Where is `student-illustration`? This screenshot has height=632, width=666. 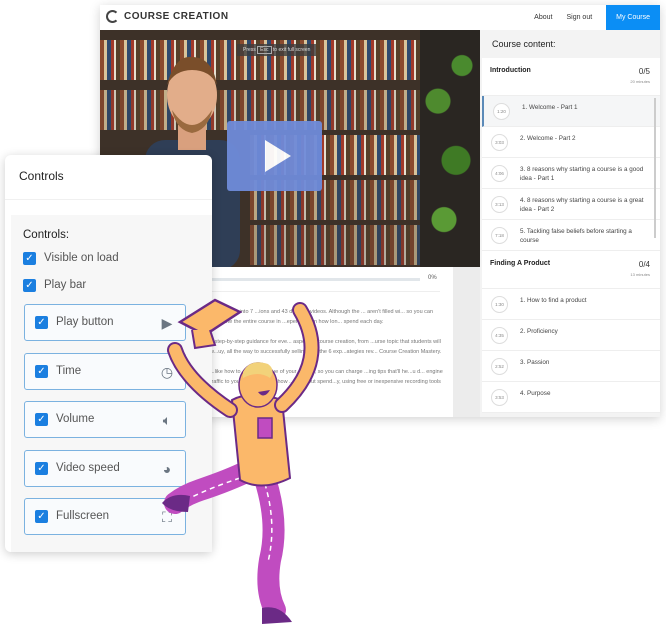 student-illustration is located at coordinates (241, 461).